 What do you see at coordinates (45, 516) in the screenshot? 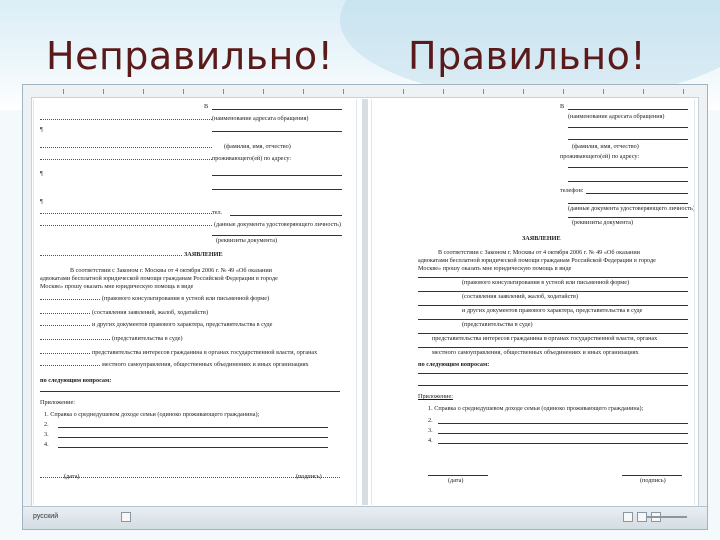
I see `language-indicator: русский` at bounding box center [45, 516].